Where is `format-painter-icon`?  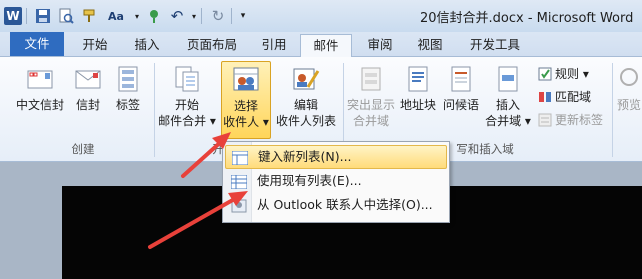
format-painter-icon is located at coordinates (89, 16).